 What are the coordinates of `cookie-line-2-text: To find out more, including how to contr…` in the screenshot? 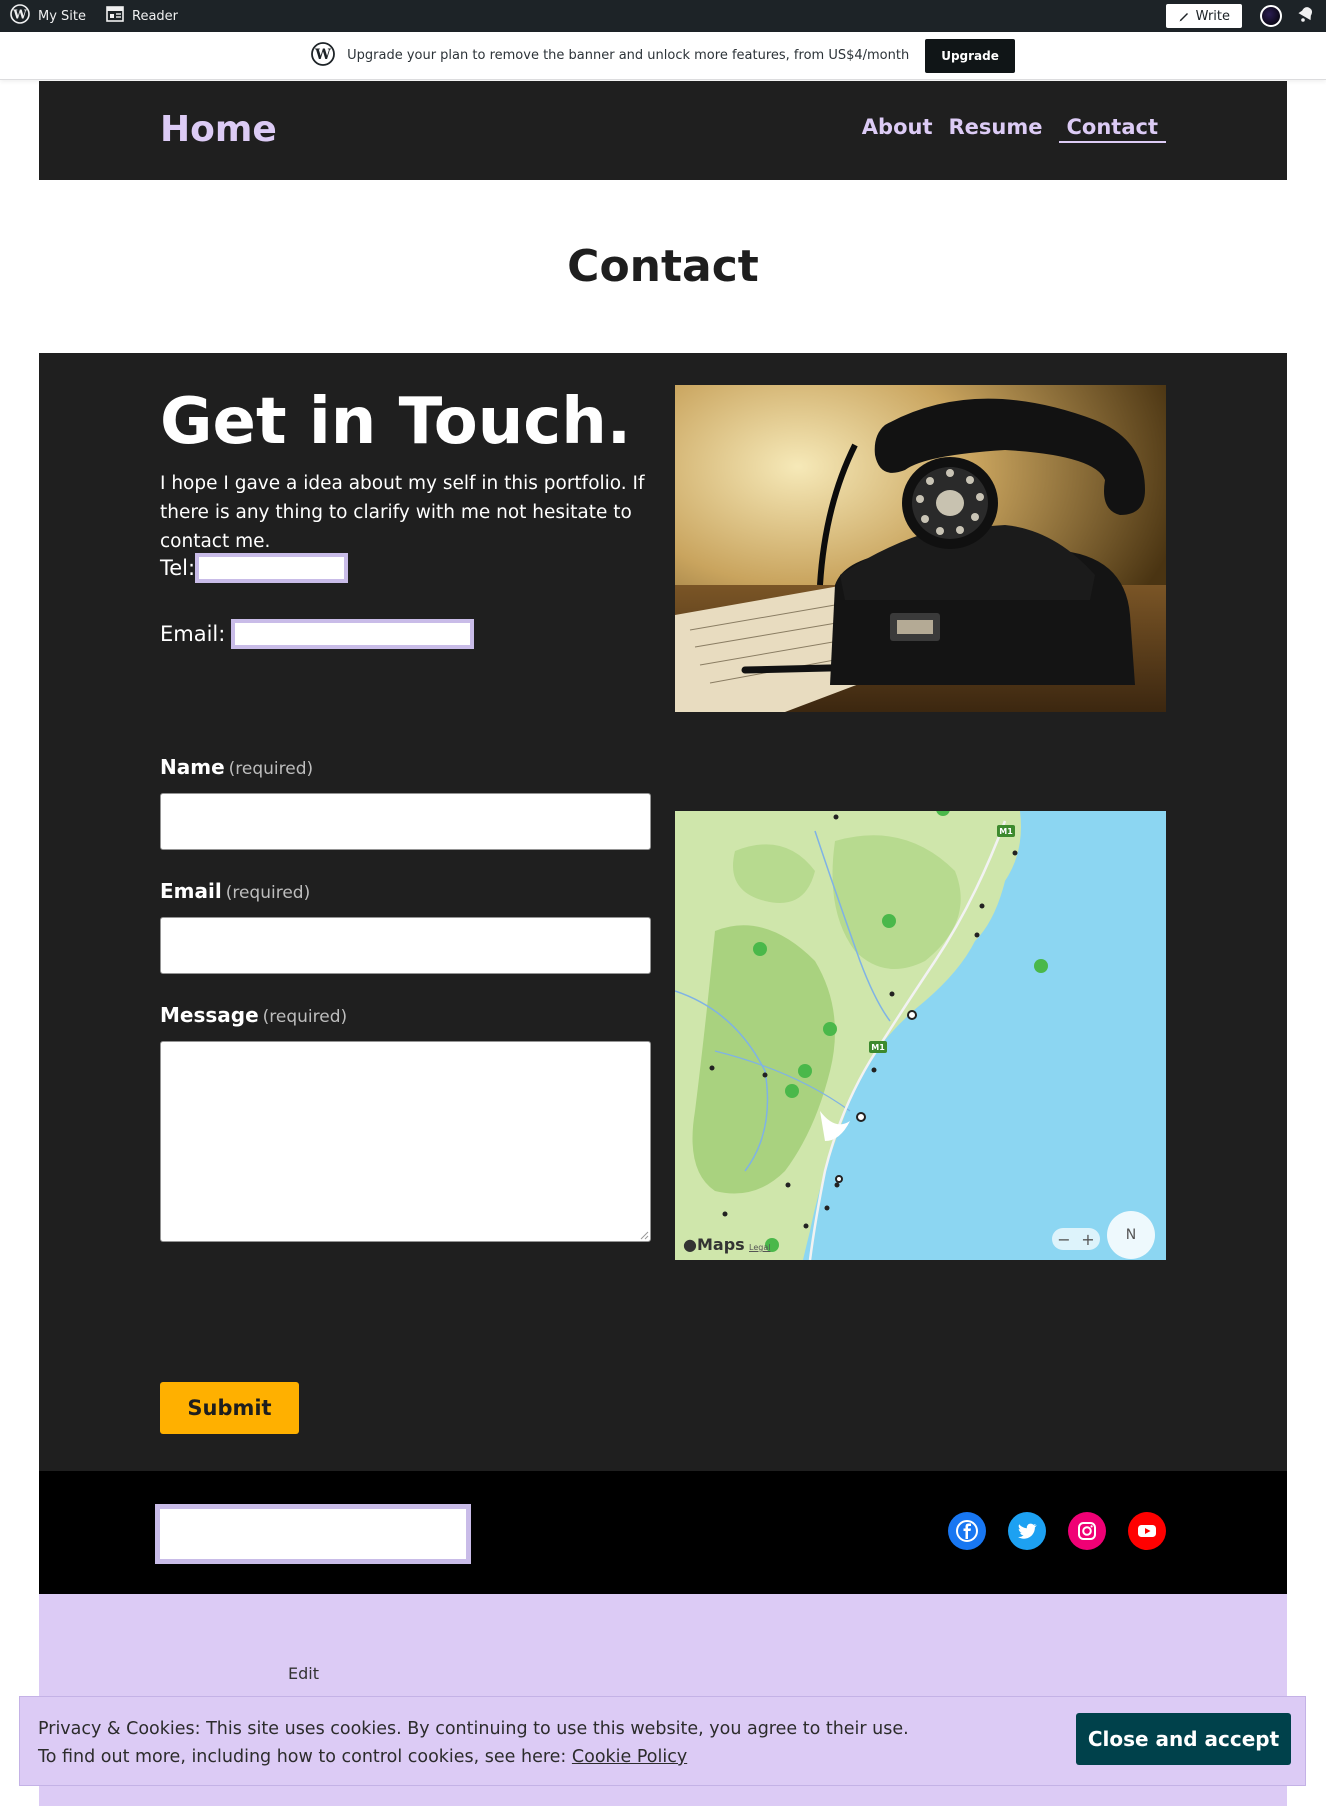 It's located at (302, 1757).